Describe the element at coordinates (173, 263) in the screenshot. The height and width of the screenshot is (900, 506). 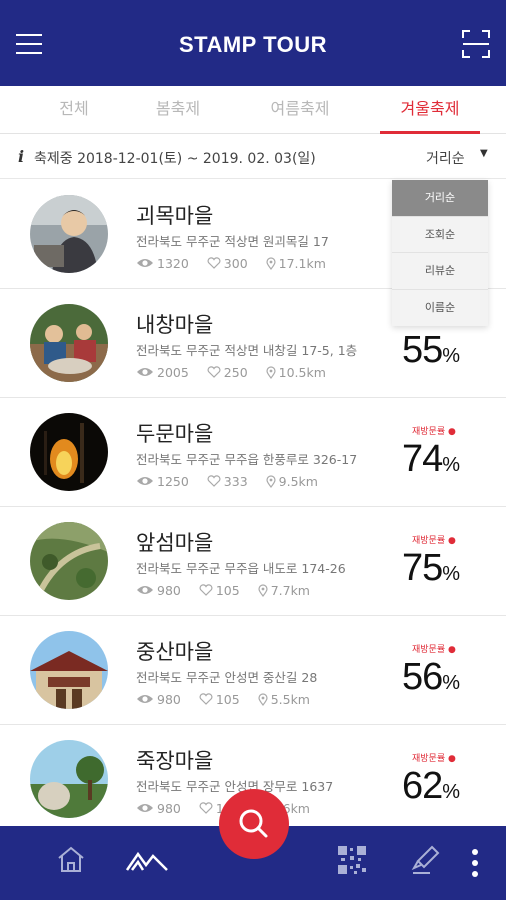
I see `view-count: 1320` at that location.